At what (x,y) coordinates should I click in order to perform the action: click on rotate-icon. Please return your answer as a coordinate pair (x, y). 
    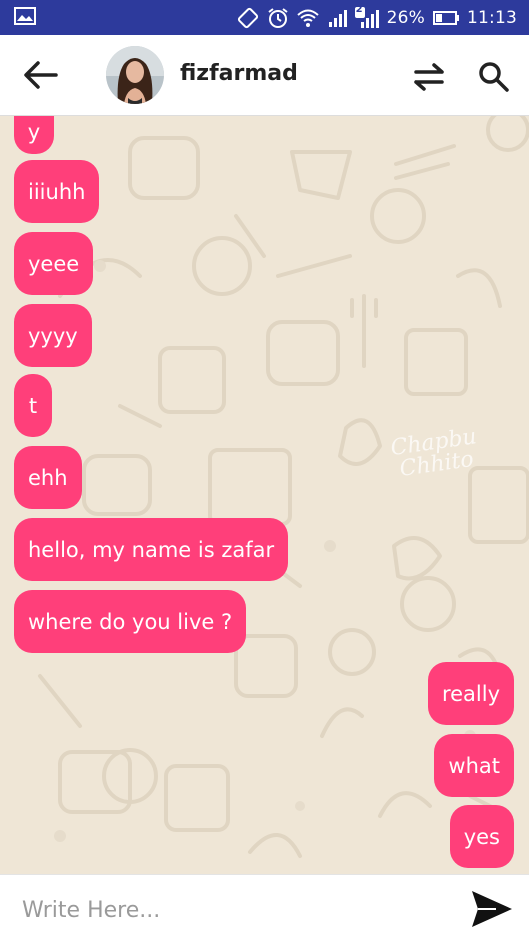
    Looking at the image, I should click on (248, 18).